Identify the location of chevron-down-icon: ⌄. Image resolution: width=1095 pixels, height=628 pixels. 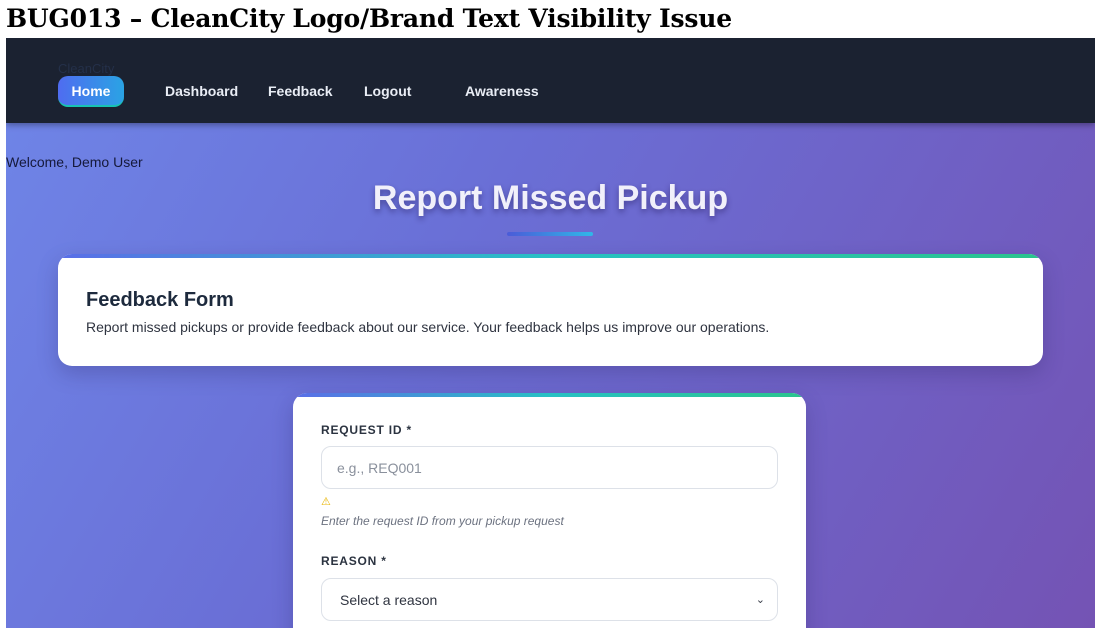
(760, 600).